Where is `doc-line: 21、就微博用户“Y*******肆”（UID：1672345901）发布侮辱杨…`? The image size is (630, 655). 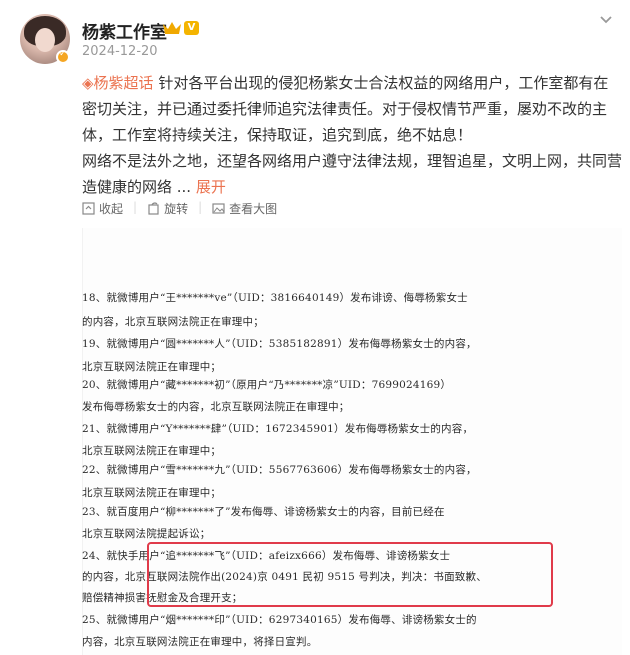 doc-line: 21、就微博用户“Y*******肆”（UID：1672345901）发布侮辱杨… is located at coordinates (278, 429).